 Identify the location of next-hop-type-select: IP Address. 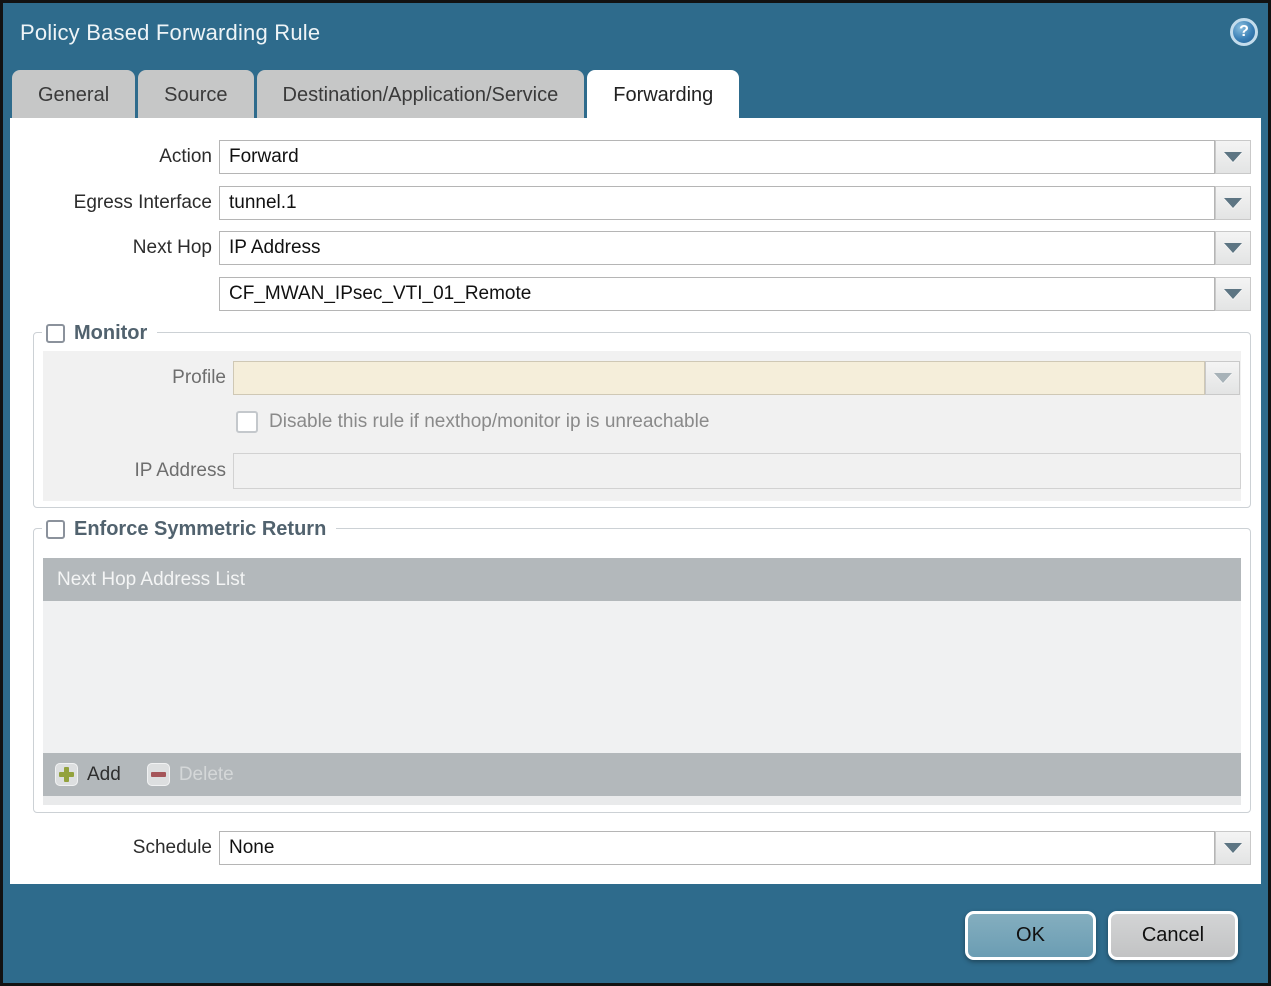
(717, 248).